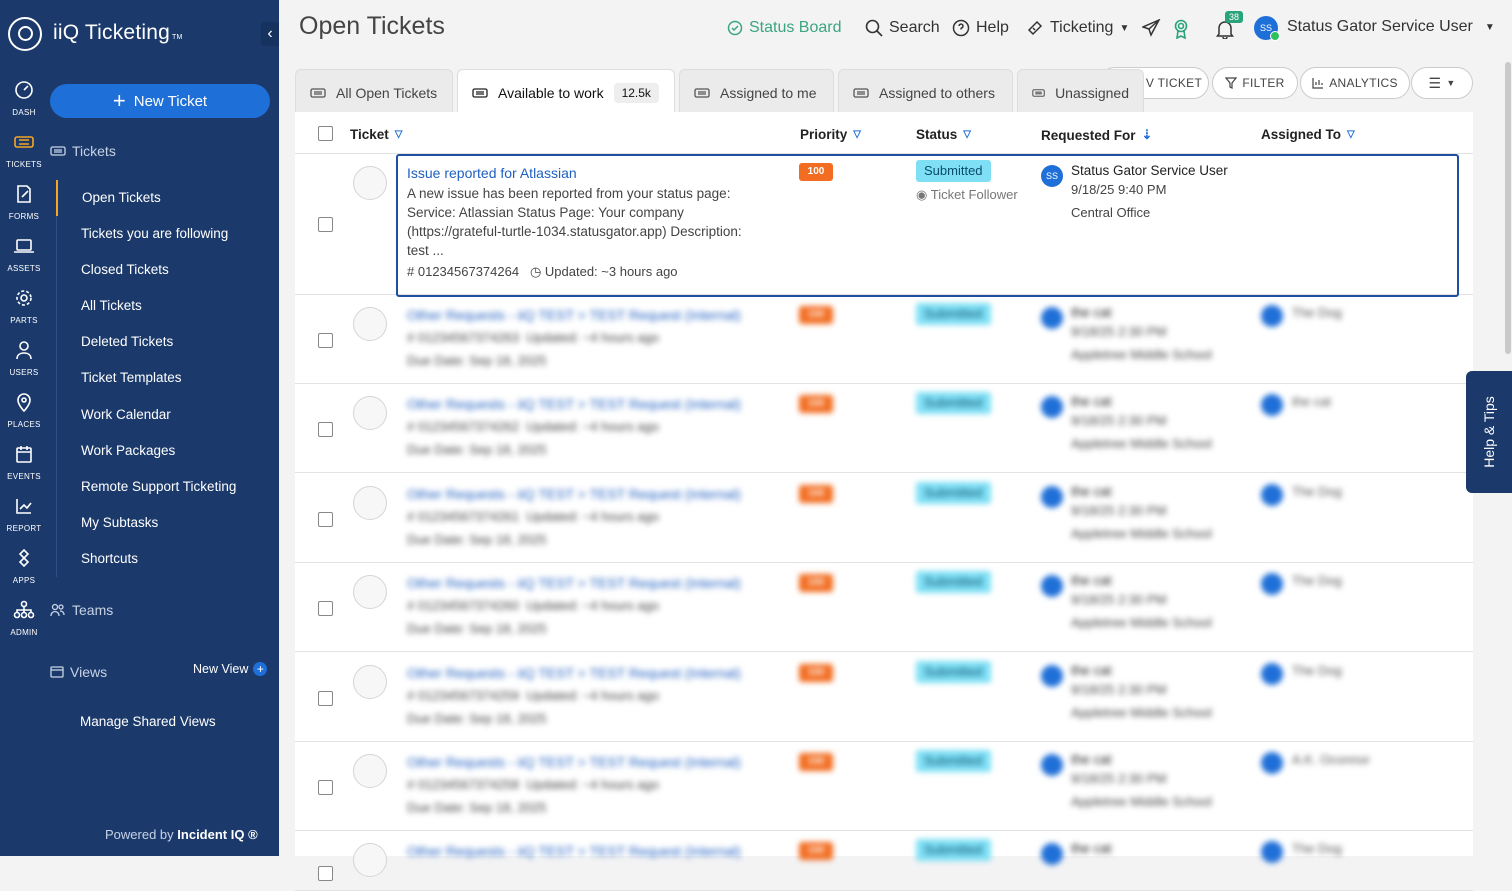 The height and width of the screenshot is (891, 1512). I want to click on rail-places: PLACES, so click(24, 412).